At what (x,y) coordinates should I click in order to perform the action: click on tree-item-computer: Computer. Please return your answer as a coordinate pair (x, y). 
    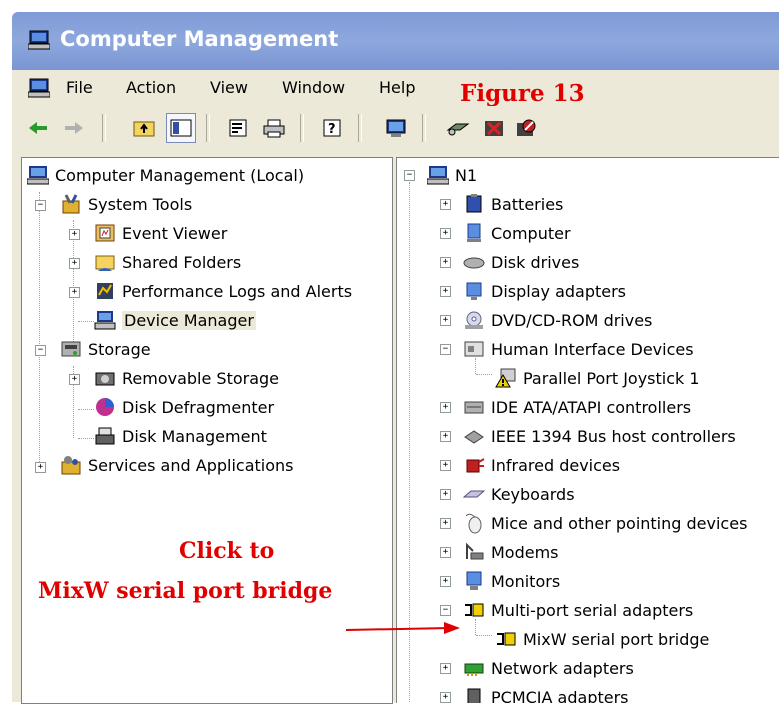
    Looking at the image, I should click on (517, 233).